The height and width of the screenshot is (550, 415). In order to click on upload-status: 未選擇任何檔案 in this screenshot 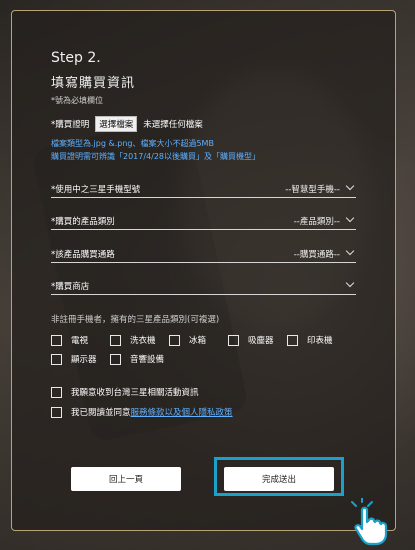, I will do `click(173, 125)`.